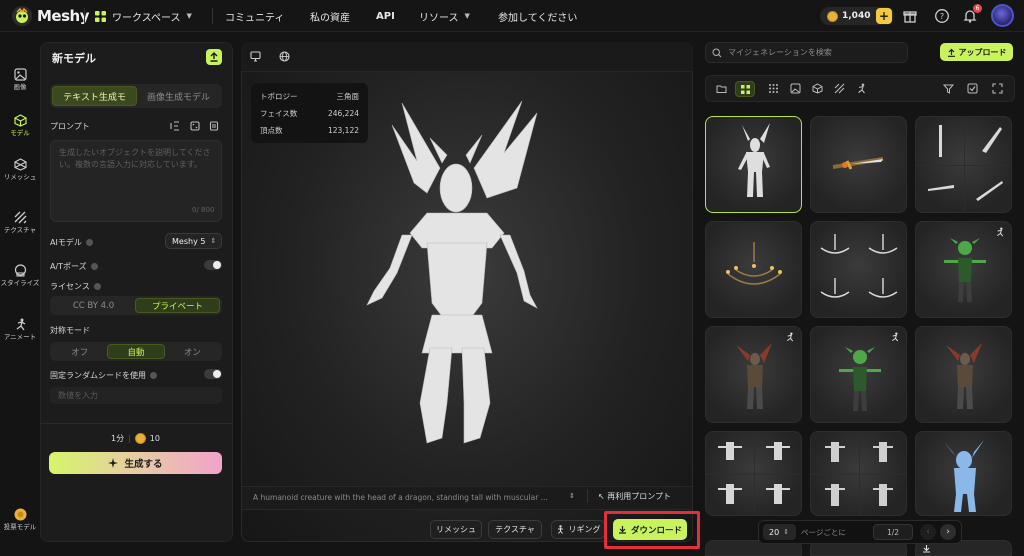 The height and width of the screenshot is (556, 1024). I want to click on nav-join: 参加してください, so click(537, 16).